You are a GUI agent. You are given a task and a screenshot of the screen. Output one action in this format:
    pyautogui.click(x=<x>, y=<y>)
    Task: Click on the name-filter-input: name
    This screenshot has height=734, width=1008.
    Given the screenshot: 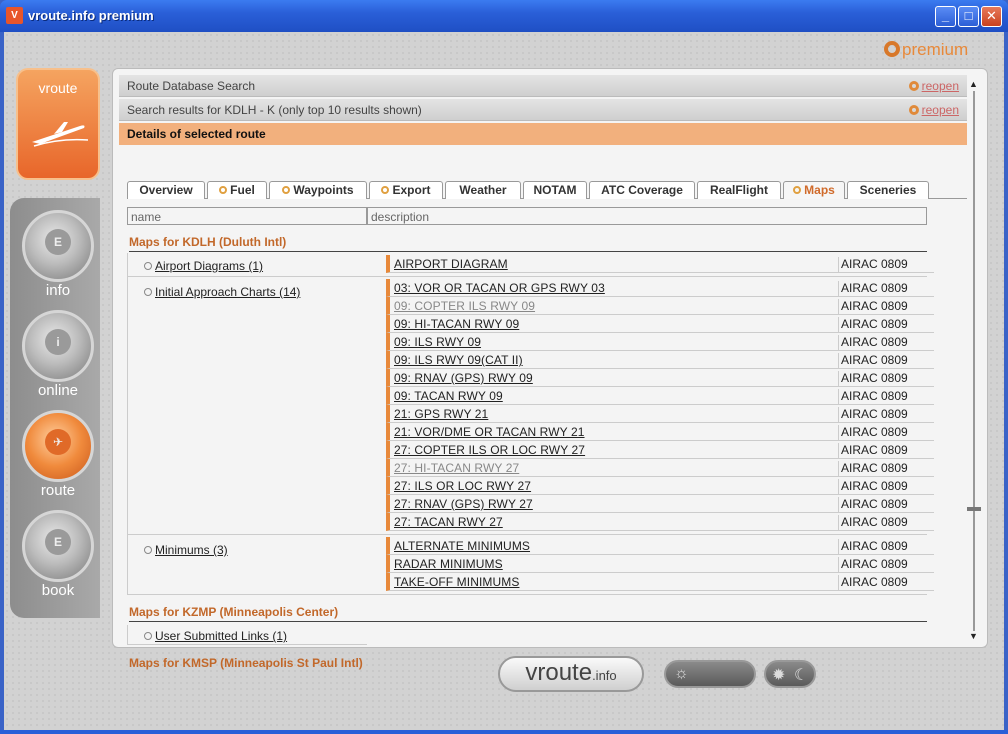 What is the action you would take?
    pyautogui.click(x=247, y=216)
    